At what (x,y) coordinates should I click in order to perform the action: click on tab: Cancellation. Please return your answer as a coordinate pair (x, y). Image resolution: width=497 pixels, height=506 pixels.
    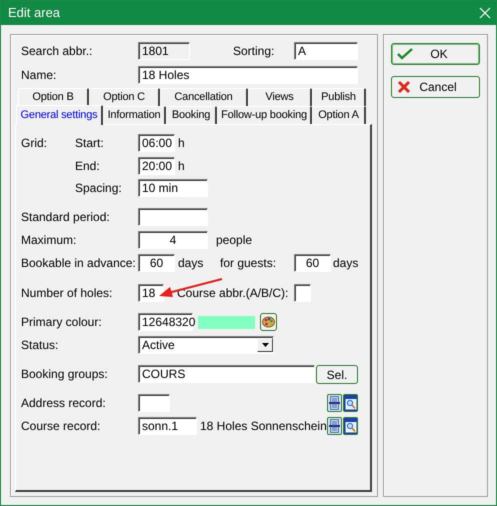
    Looking at the image, I should click on (204, 97).